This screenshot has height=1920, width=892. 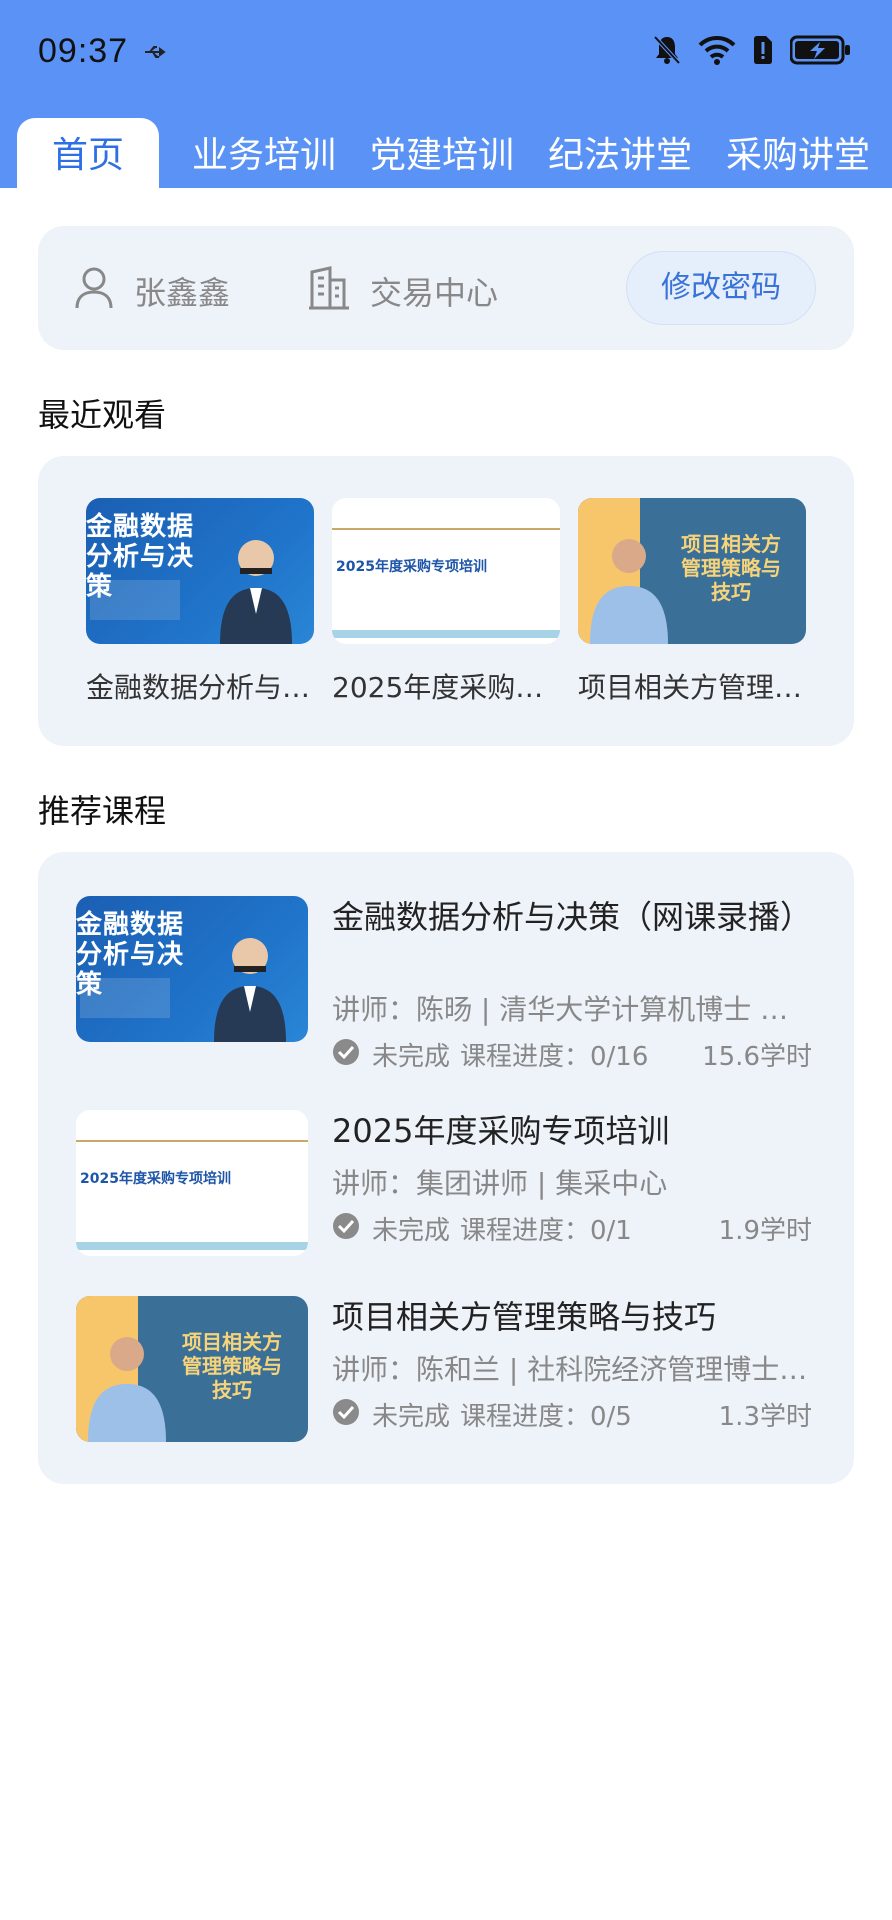 What do you see at coordinates (667, 50) in the screenshot?
I see `bell-off-icon` at bounding box center [667, 50].